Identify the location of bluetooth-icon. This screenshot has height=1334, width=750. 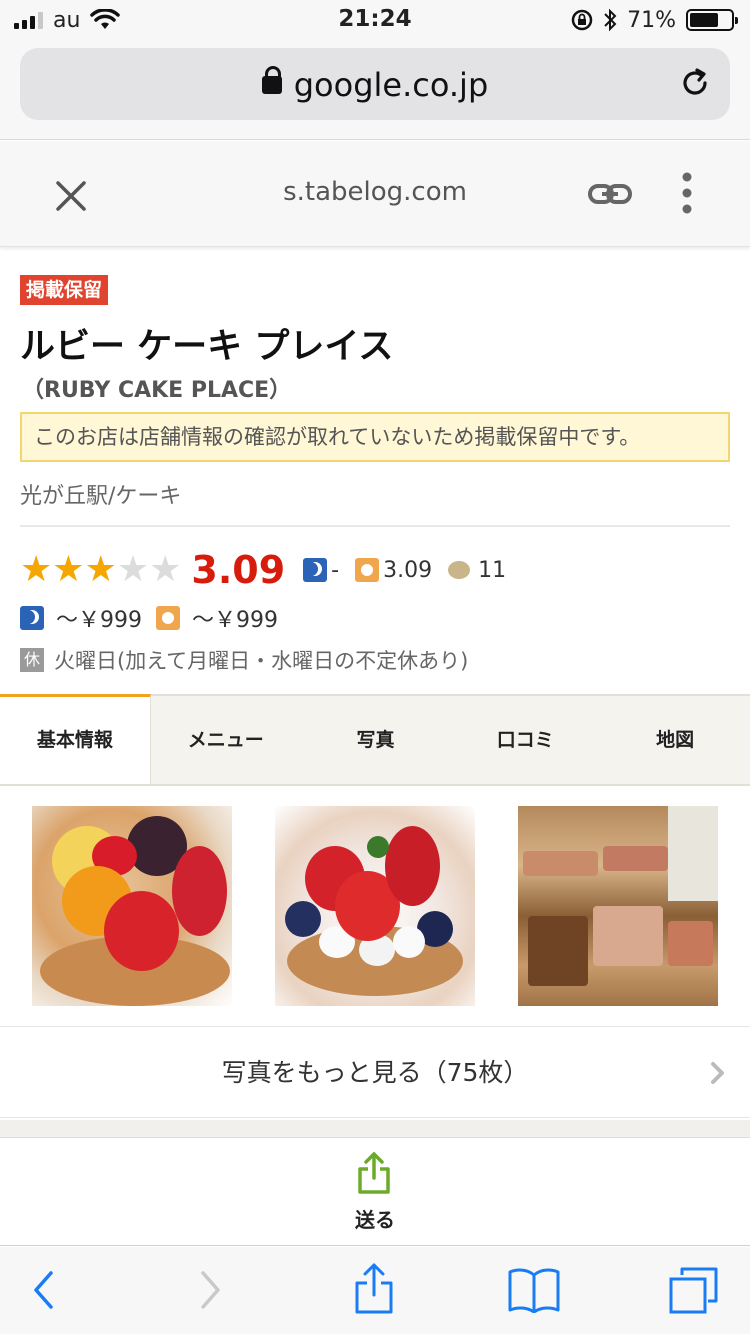
(610, 20).